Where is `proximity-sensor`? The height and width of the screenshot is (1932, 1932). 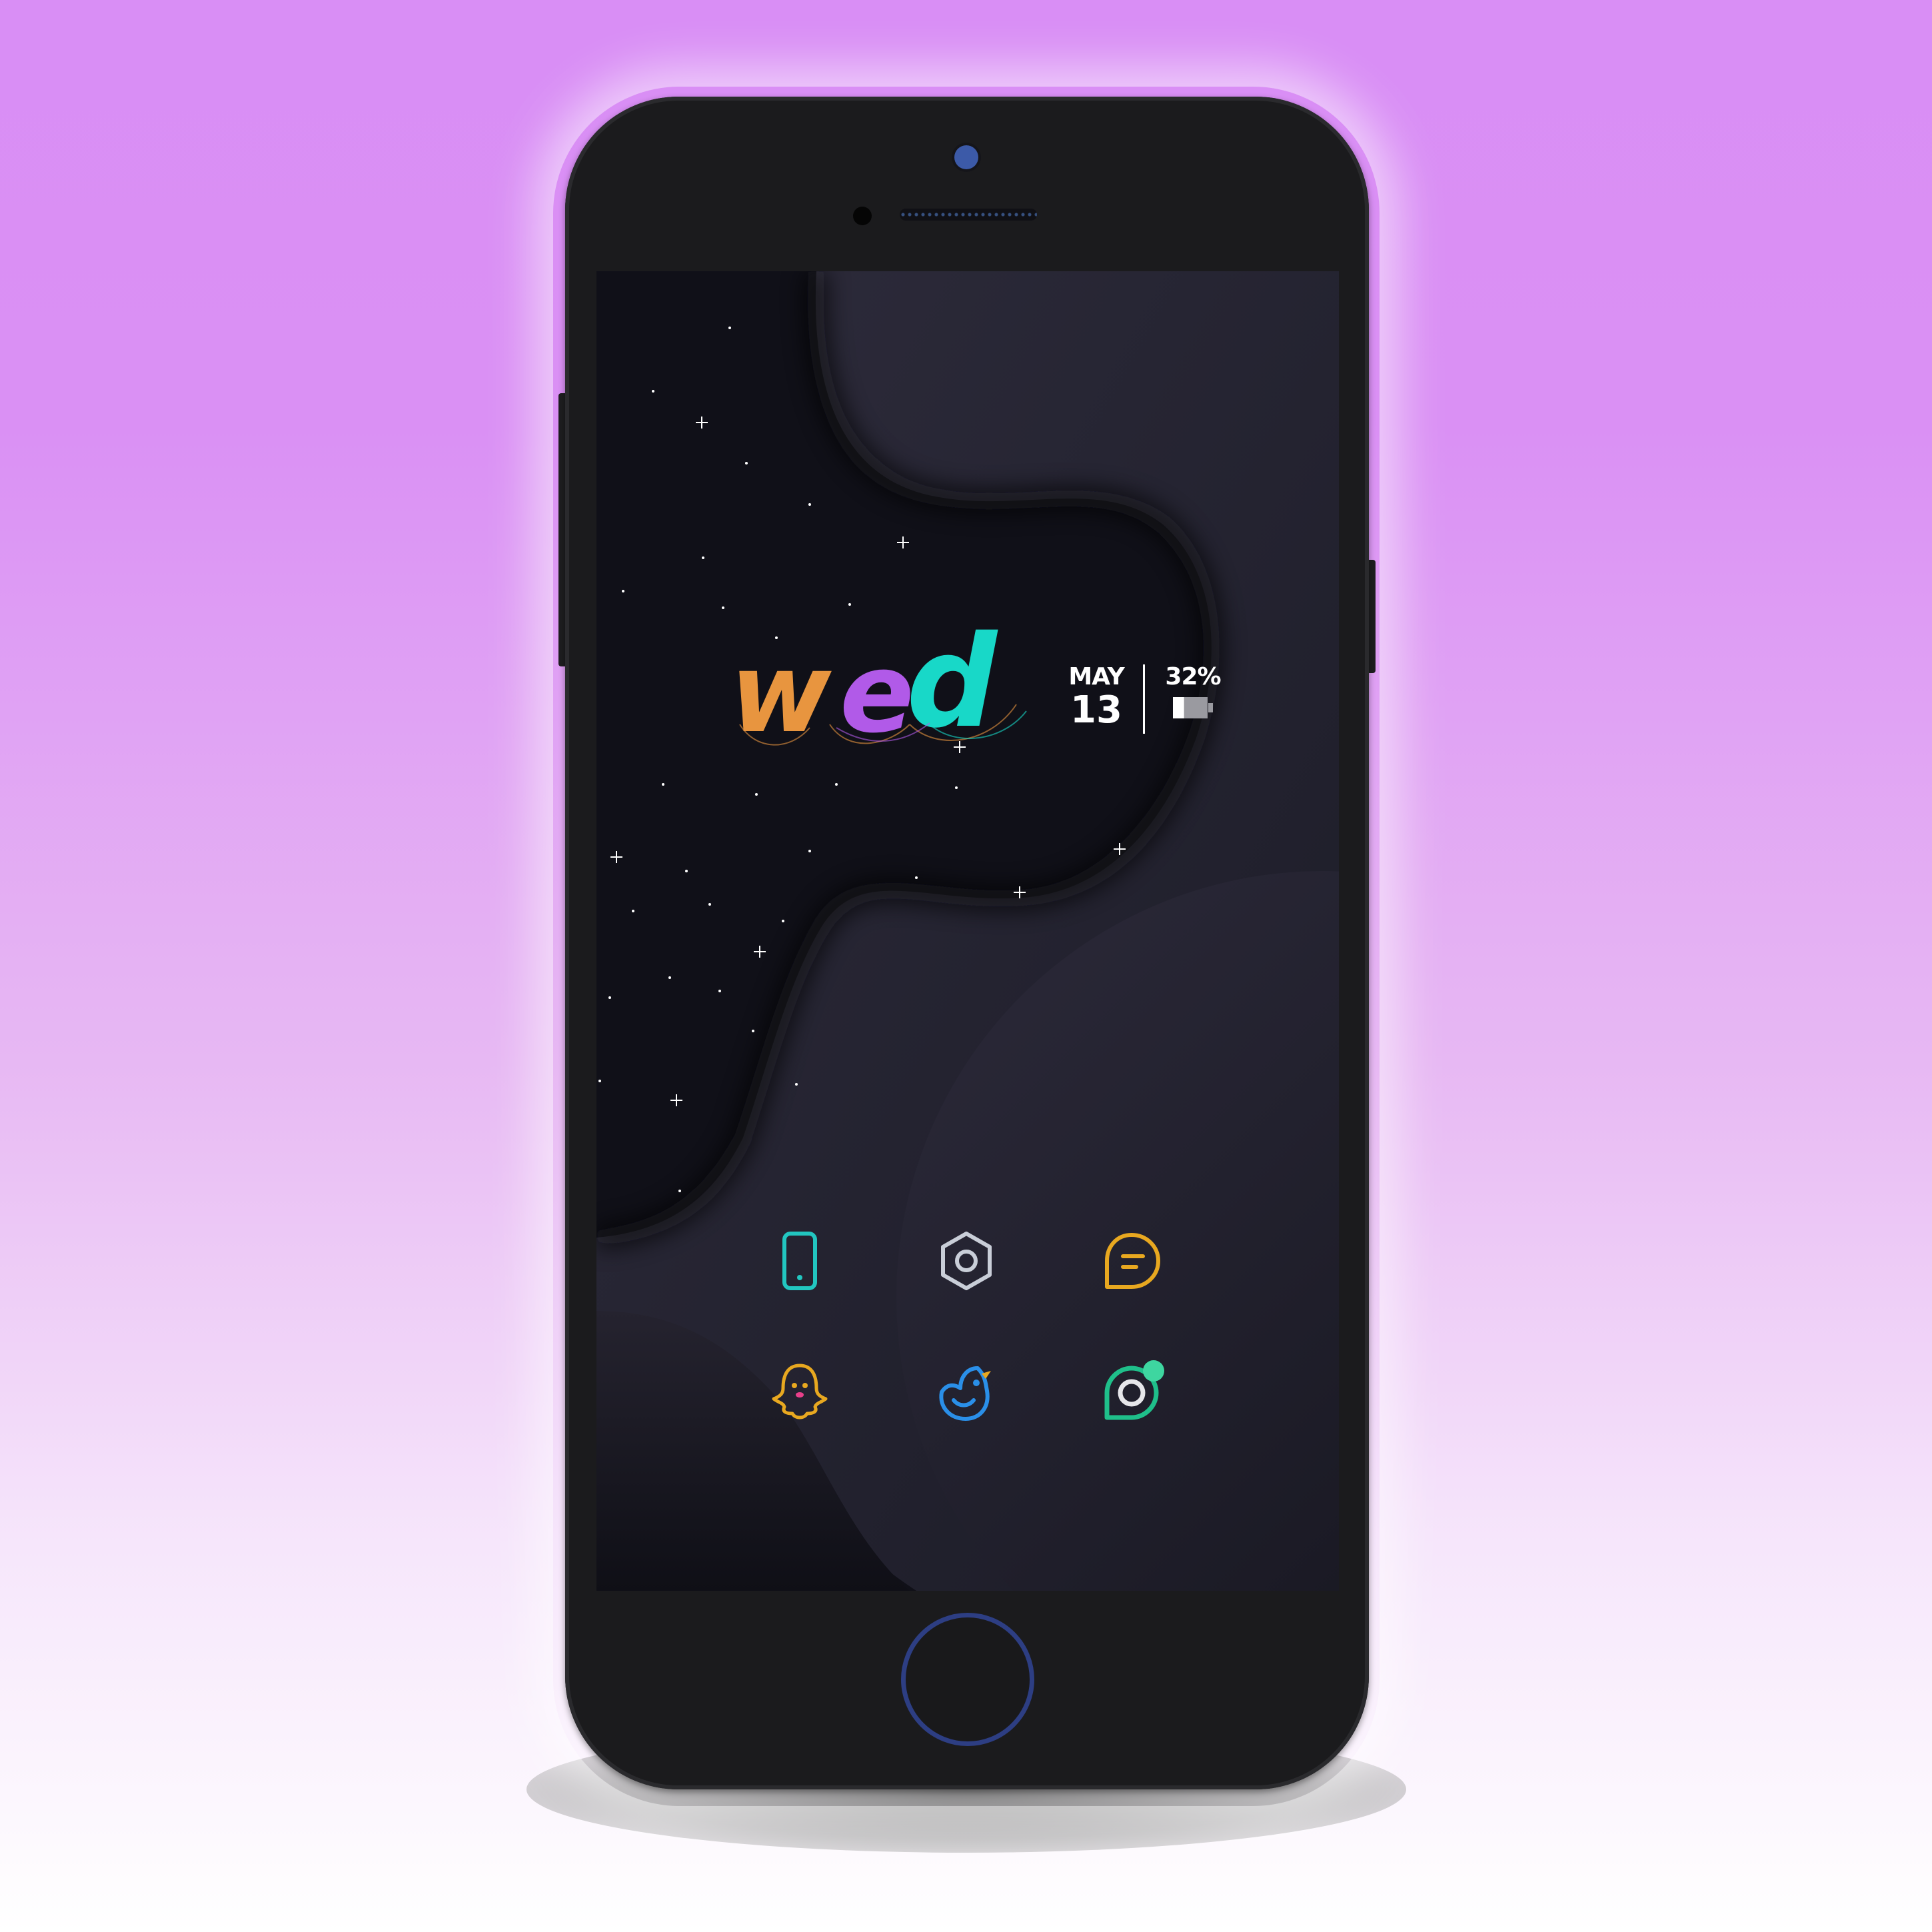
proximity-sensor is located at coordinates (863, 216).